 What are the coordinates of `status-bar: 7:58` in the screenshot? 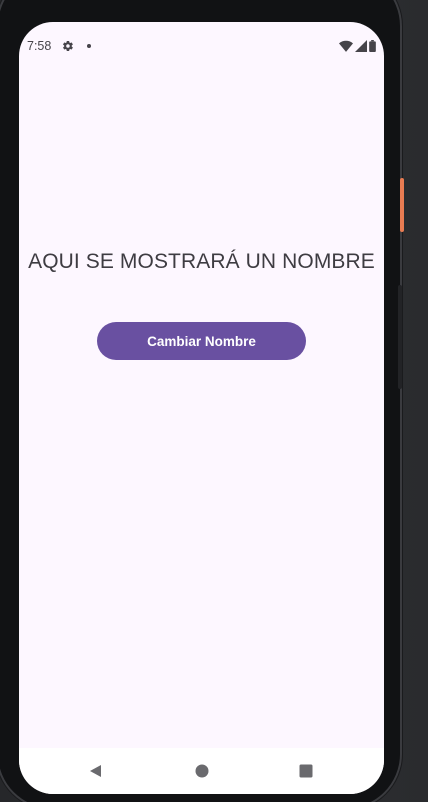 It's located at (201, 44).